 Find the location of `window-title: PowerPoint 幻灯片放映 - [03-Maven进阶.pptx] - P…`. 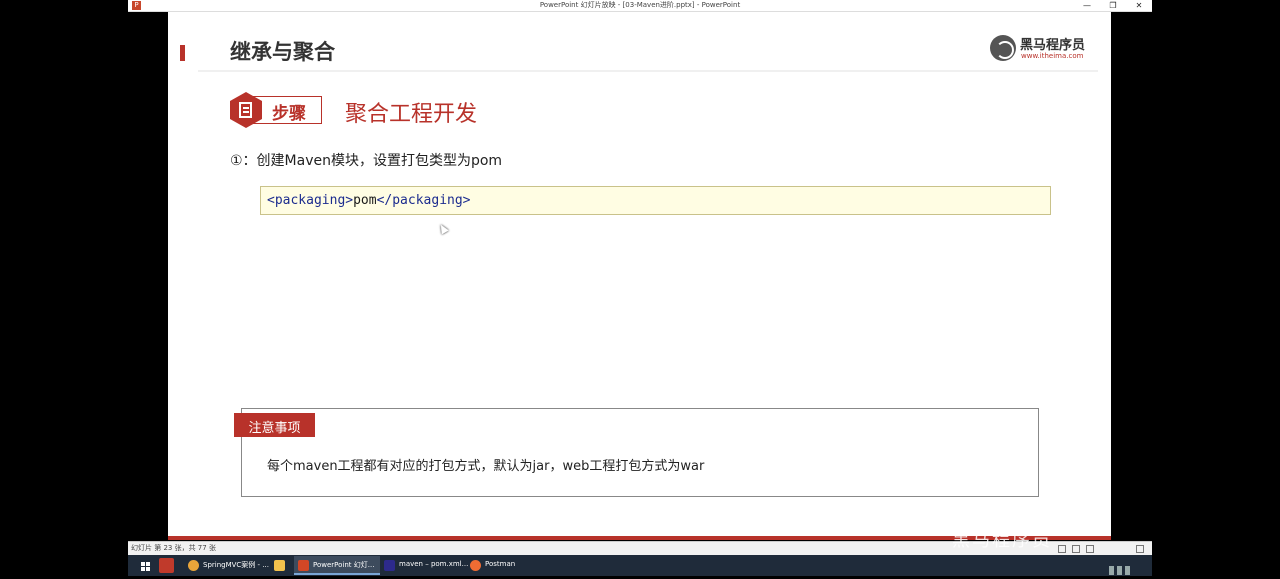

window-title: PowerPoint 幻灯片放映 - [03-Maven进阶.pptx] - P… is located at coordinates (640, 5).